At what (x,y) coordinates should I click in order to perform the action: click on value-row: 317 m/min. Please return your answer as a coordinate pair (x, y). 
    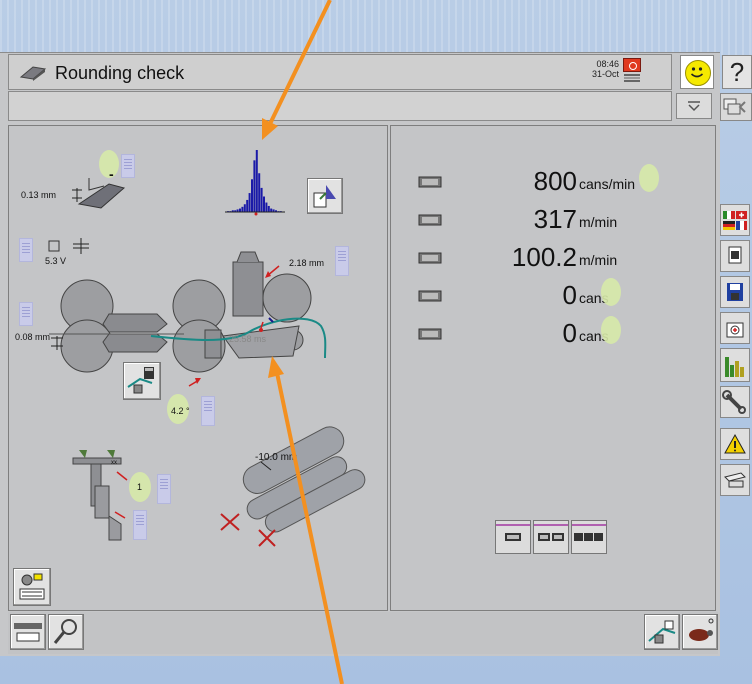
    Looking at the image, I should click on (554, 221).